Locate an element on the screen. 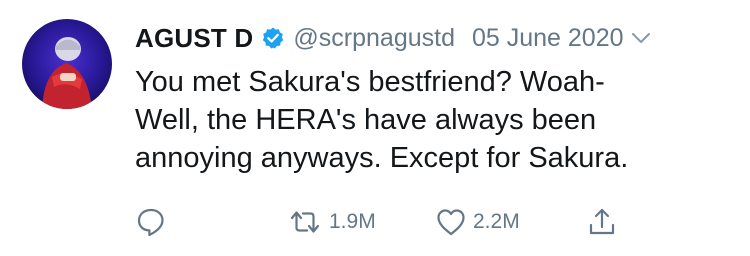  chevron-down-icon is located at coordinates (641, 38).